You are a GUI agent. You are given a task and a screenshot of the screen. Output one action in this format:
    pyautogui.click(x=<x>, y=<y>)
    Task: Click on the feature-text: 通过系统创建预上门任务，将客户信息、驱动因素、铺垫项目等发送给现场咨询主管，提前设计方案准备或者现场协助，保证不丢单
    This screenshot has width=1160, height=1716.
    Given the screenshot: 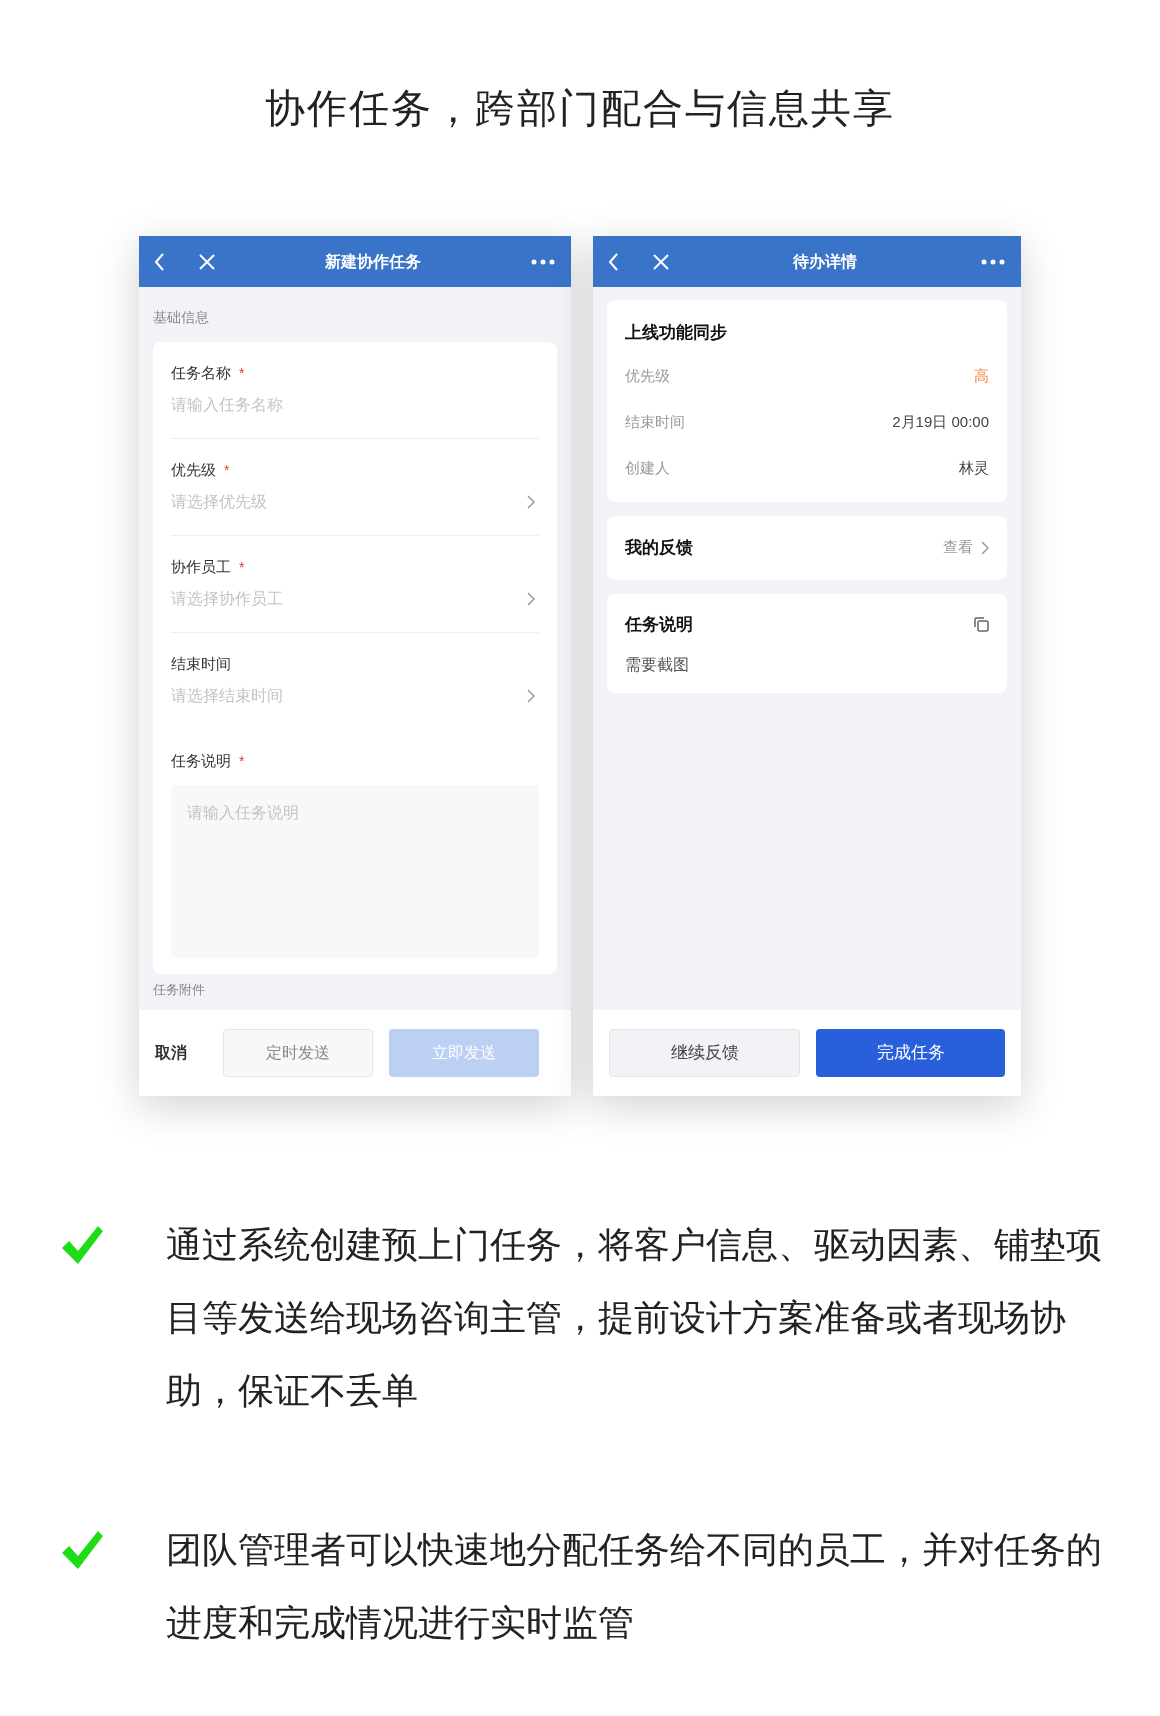 What is the action you would take?
    pyautogui.click(x=634, y=1318)
    